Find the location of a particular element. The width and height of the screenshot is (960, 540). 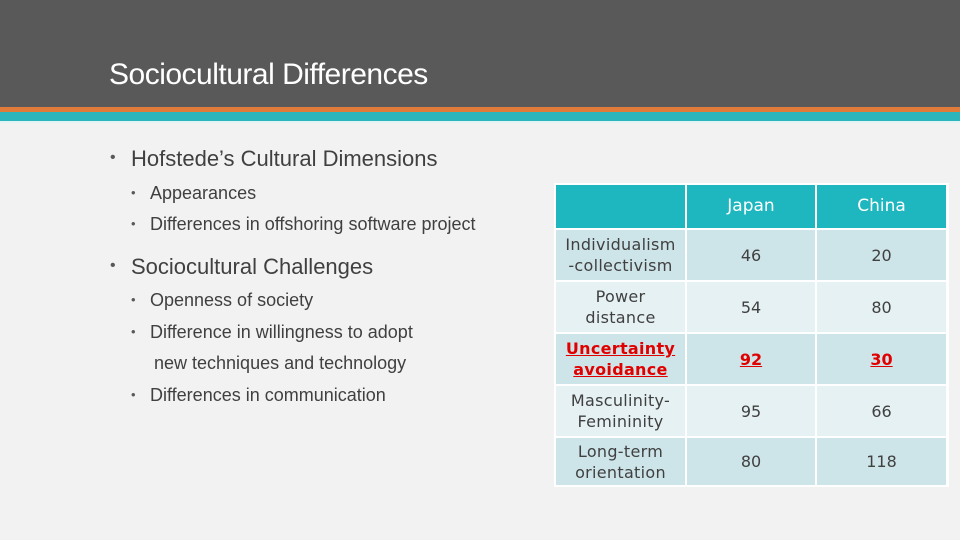

column-header-china: China is located at coordinates (881, 206).